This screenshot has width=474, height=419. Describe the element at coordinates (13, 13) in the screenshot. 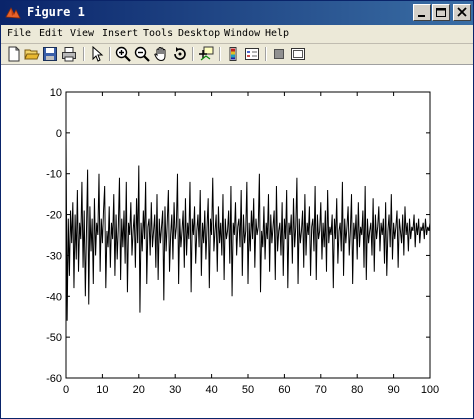

I see `matlab-icon` at that location.